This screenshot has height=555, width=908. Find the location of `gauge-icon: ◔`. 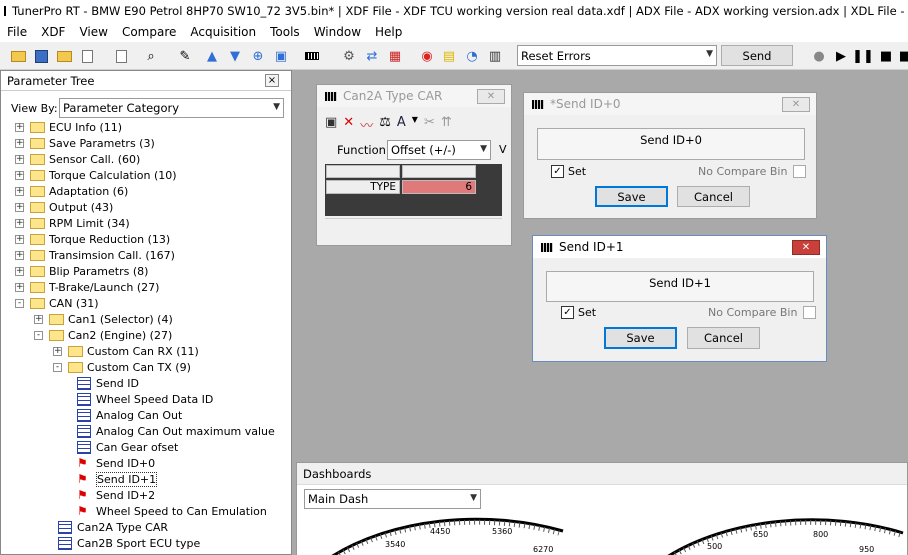

gauge-icon: ◔ is located at coordinates (472, 56).